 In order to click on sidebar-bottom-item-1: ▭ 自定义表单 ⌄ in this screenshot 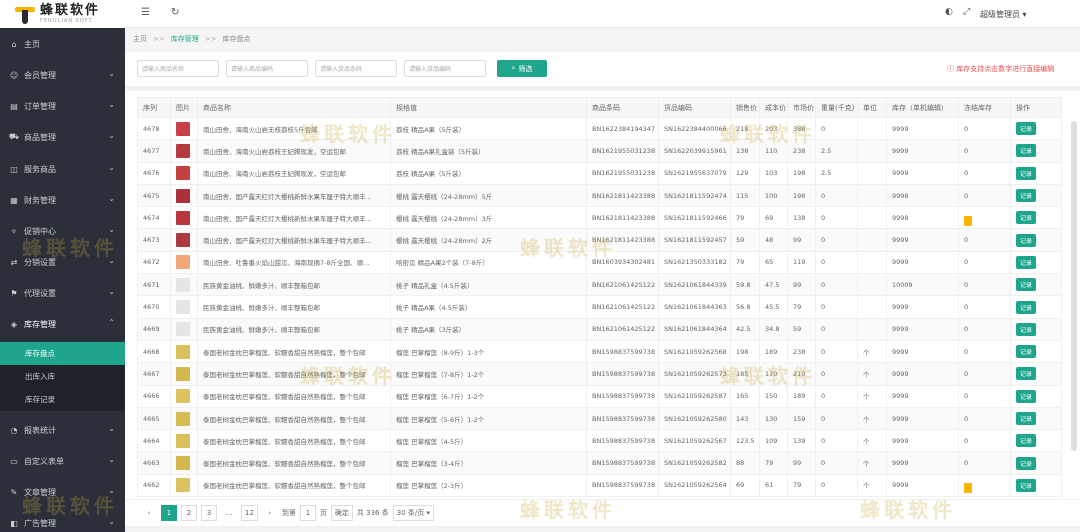, I will do `click(62, 461)`.